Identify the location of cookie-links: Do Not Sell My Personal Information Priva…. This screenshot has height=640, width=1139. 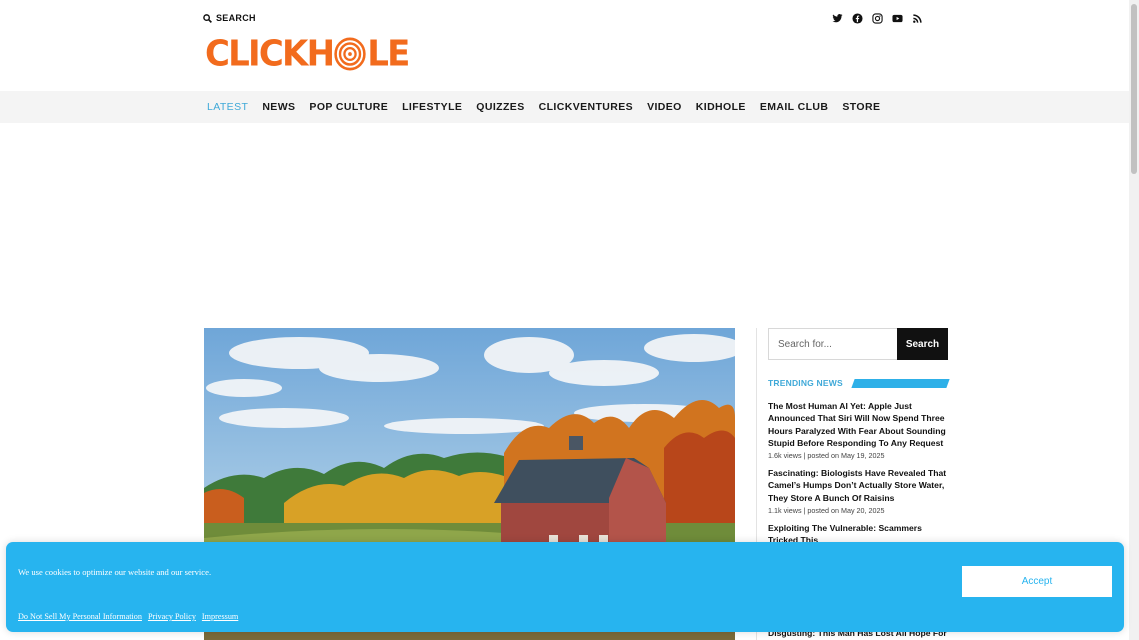
(128, 616).